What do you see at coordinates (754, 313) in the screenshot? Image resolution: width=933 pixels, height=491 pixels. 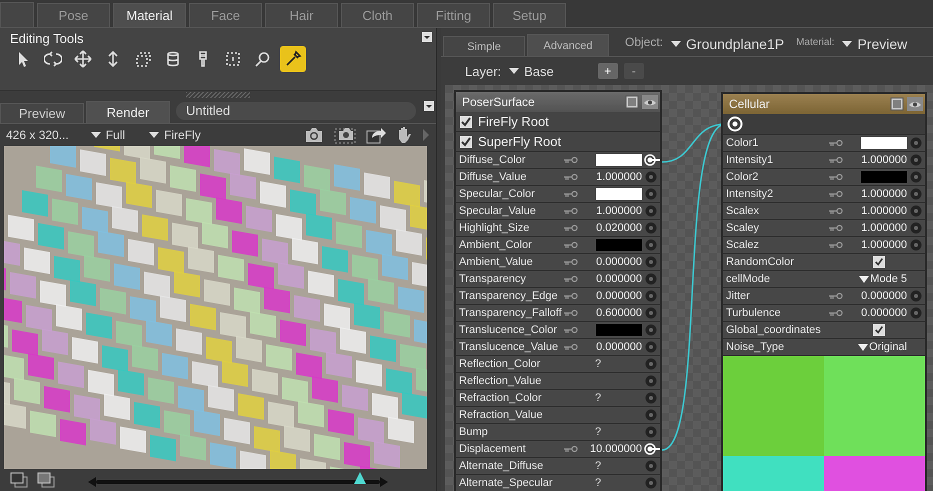 I see `parameter-name: Turbulence` at bounding box center [754, 313].